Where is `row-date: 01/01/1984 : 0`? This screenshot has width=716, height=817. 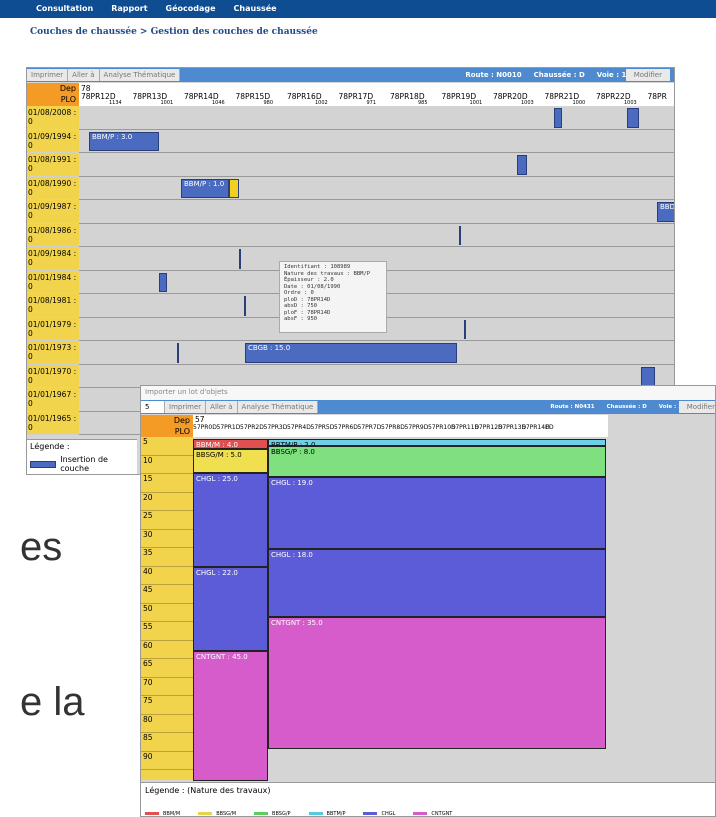 row-date: 01/01/1984 : 0 is located at coordinates (53, 282).